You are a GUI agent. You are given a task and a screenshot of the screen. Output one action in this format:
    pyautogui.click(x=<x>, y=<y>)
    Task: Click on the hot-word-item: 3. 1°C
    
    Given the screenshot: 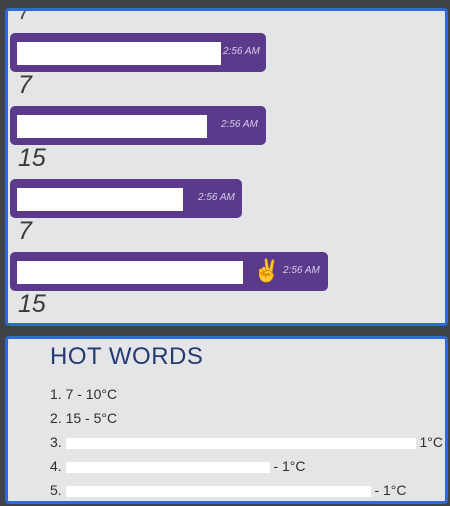 What is the action you would take?
    pyautogui.click(x=247, y=443)
    